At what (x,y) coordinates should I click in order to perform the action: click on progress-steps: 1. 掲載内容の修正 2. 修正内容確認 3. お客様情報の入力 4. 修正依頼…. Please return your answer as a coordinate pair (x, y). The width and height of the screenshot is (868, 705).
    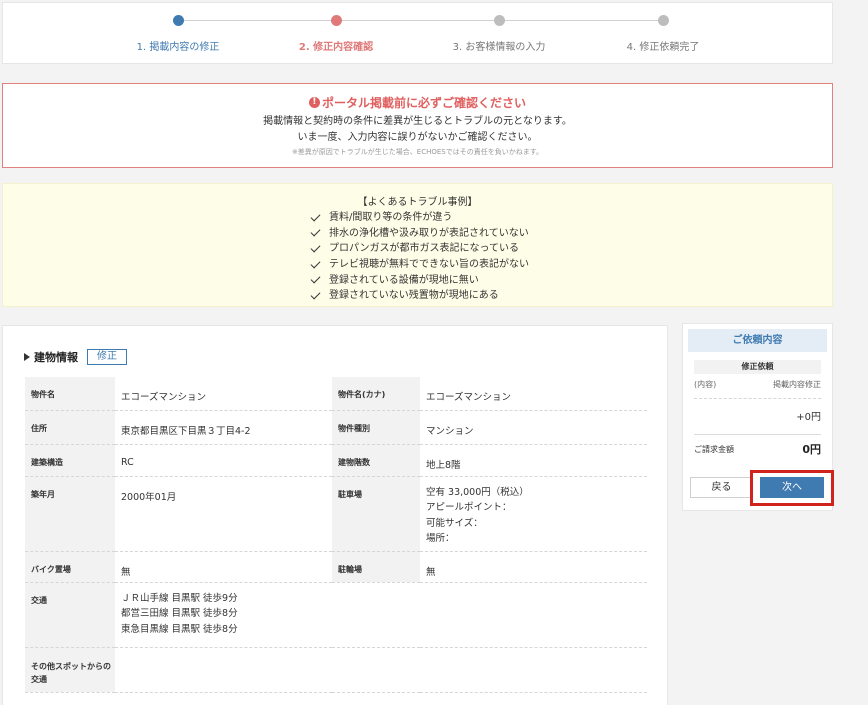
    Looking at the image, I should click on (417, 33).